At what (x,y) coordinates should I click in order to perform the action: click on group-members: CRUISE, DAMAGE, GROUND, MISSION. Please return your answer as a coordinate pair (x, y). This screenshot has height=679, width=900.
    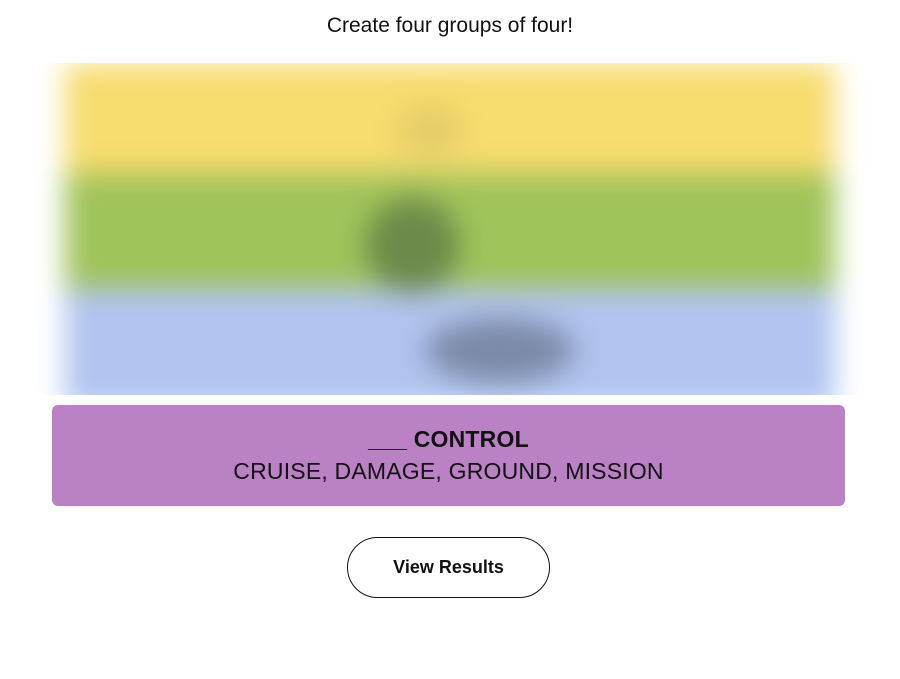
    Looking at the image, I should click on (448, 471).